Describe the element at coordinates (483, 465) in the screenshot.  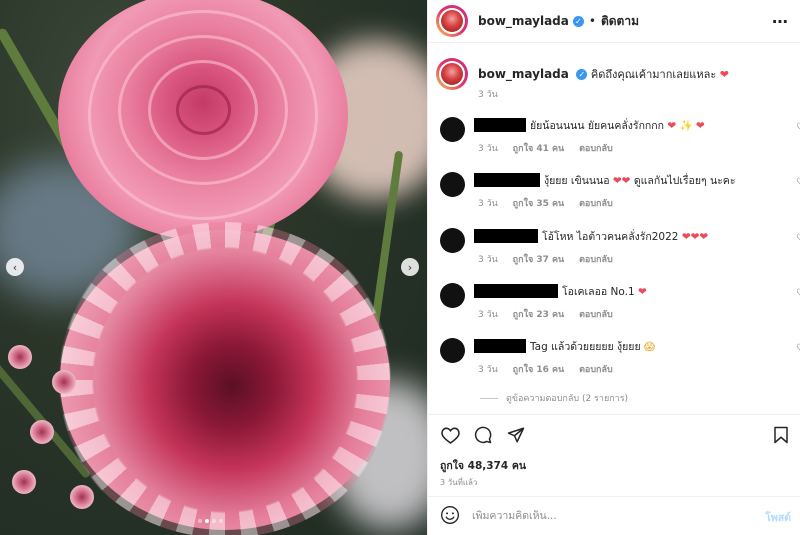
I see `like-count: ถูกใจ 48,374 คน` at that location.